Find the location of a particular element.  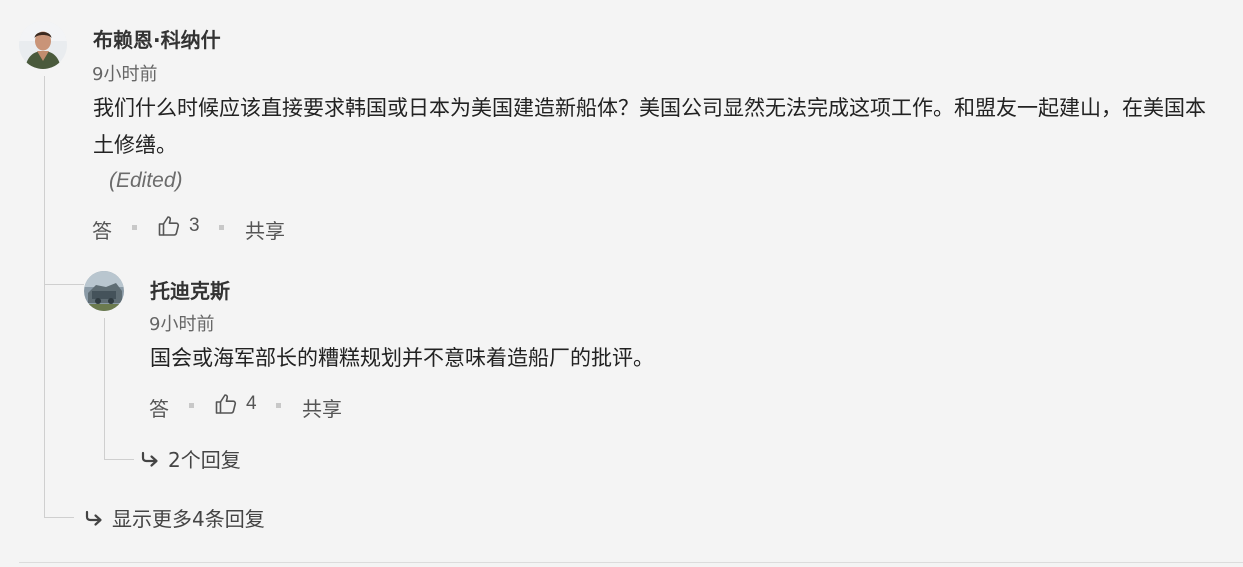

reply-author: 托迪克斯 is located at coordinates (190, 289).